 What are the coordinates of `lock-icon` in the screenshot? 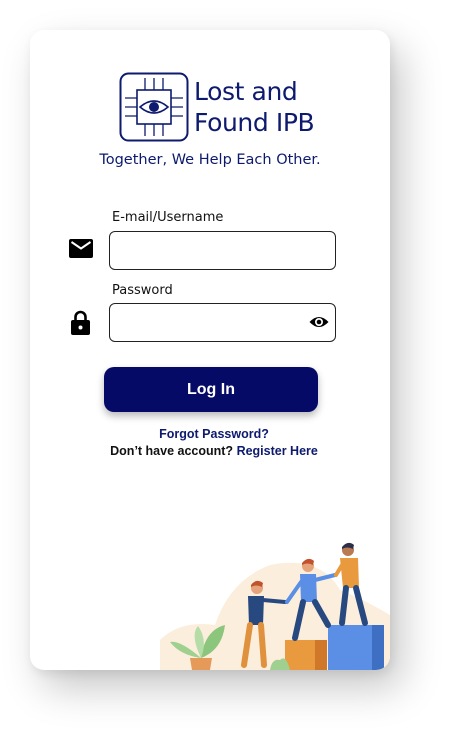 It's located at (80, 322).